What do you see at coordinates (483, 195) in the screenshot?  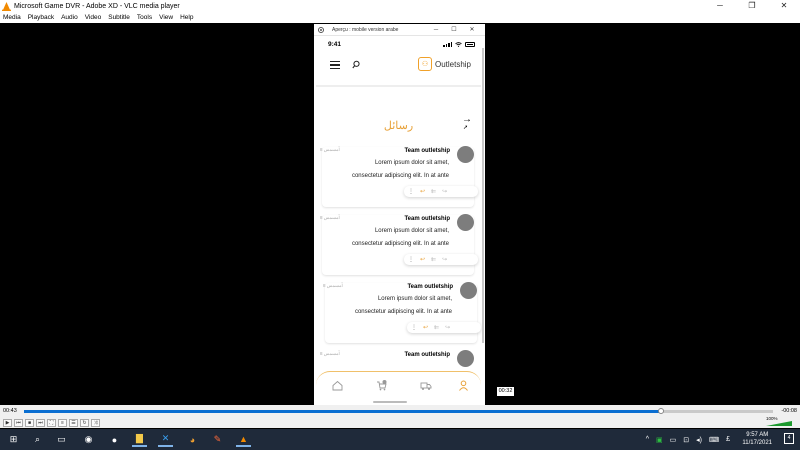 I see `preview-scrollbar` at bounding box center [483, 195].